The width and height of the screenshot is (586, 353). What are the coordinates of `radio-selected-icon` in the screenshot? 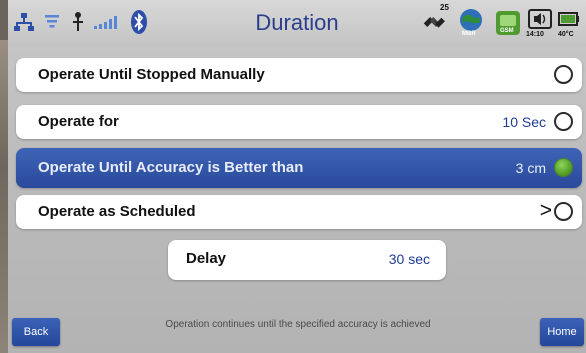 It's located at (563, 167).